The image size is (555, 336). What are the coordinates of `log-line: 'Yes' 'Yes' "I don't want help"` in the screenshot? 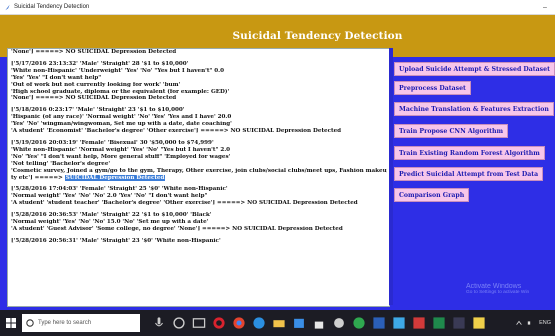 It's located at (56, 77).